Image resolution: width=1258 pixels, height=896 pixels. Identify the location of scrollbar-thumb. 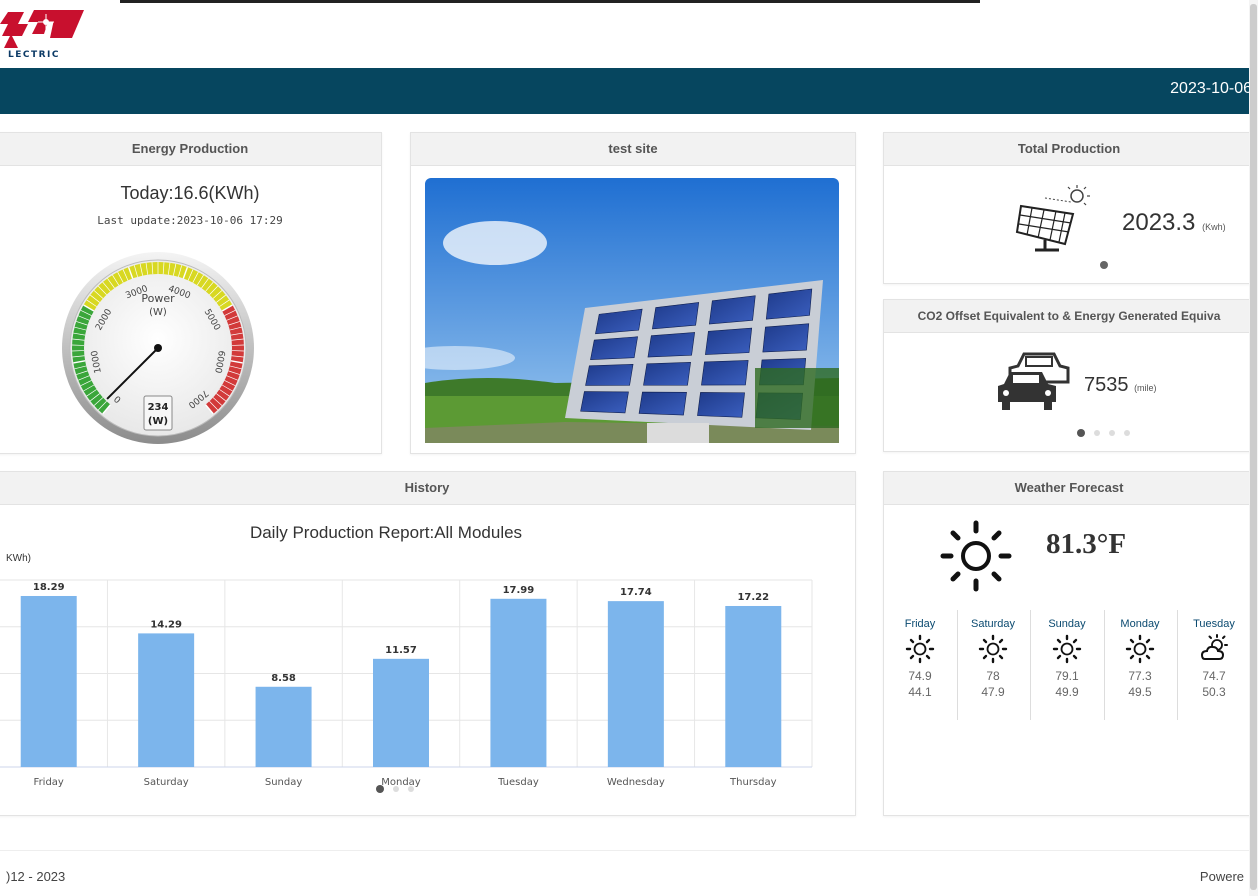
(1253, 447).